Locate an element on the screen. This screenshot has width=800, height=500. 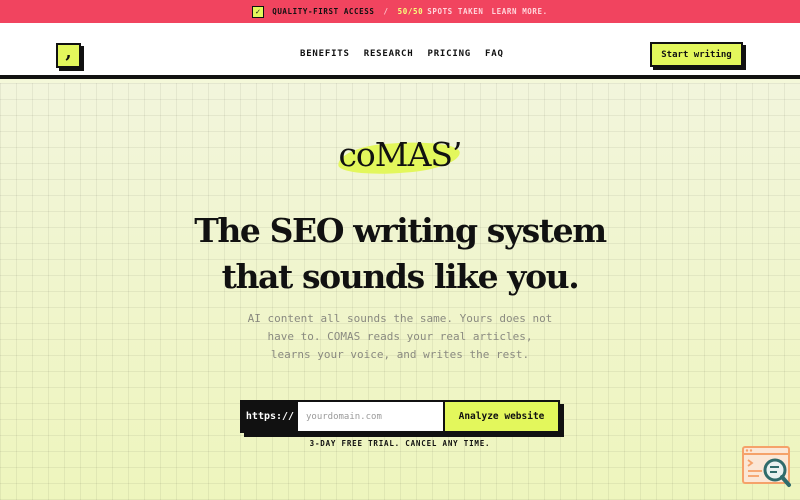
start-writing-button: Start writing is located at coordinates (696, 54).